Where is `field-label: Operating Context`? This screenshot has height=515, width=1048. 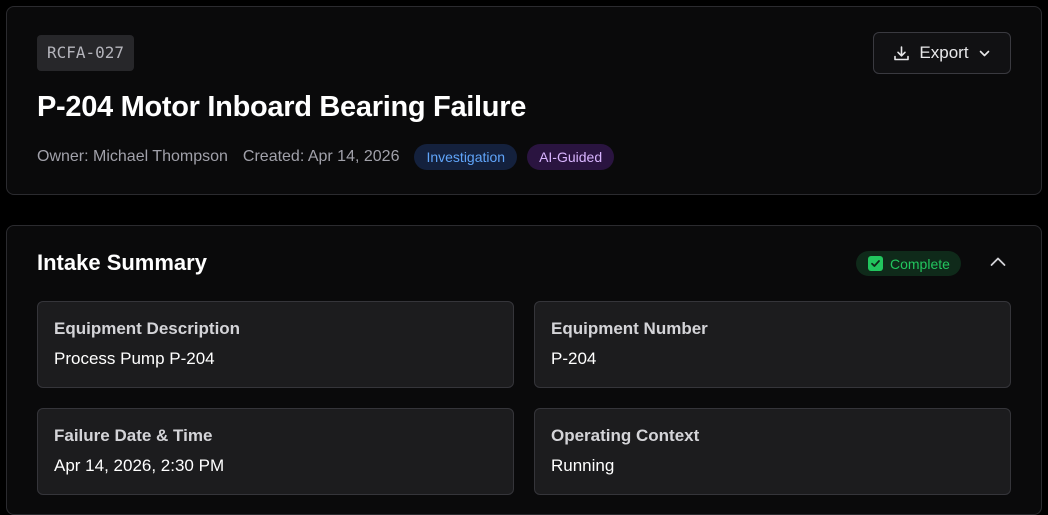
field-label: Operating Context is located at coordinates (625, 435).